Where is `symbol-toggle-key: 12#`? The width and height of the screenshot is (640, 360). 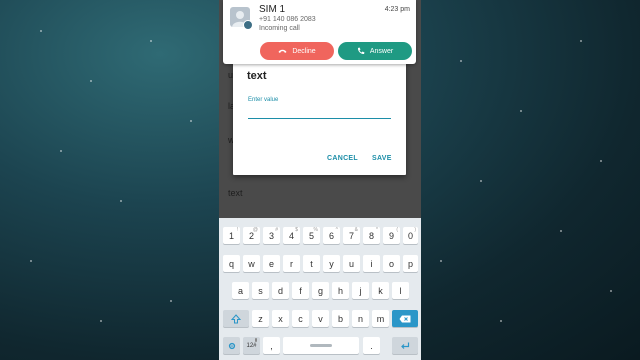 symbol-toggle-key: 12# is located at coordinates (251, 345).